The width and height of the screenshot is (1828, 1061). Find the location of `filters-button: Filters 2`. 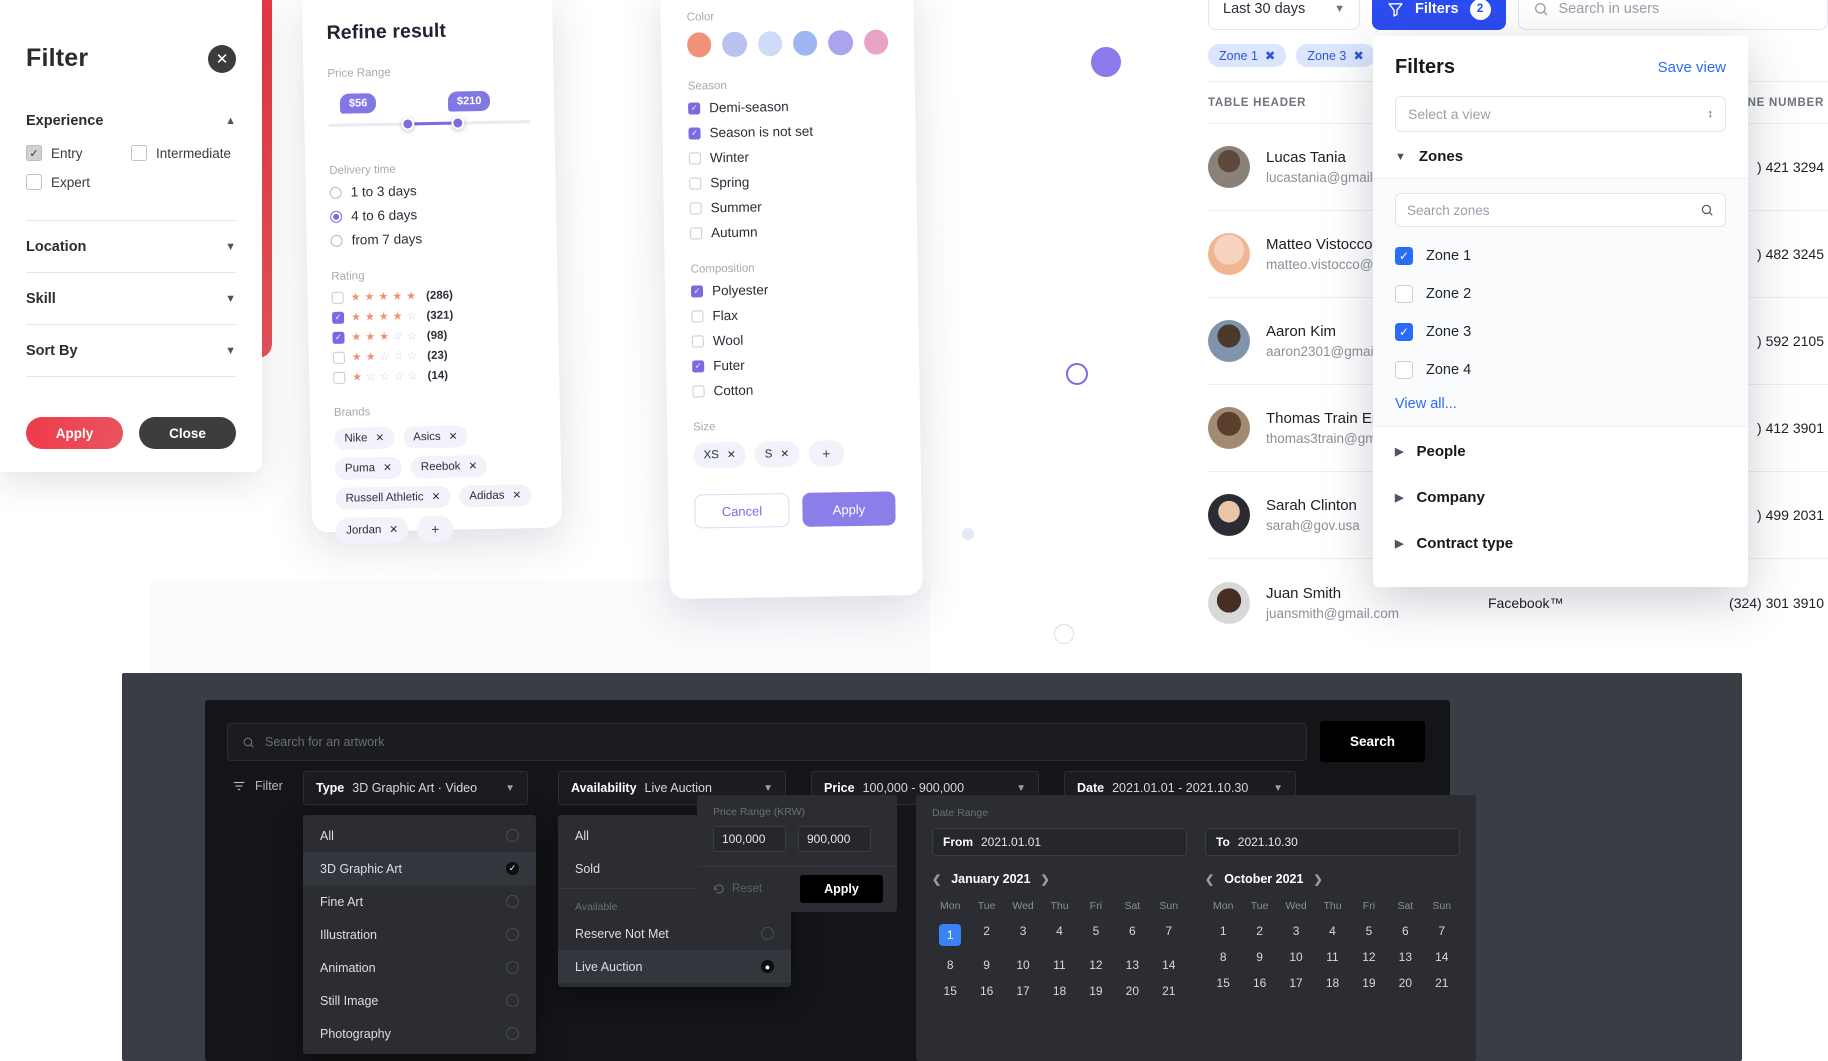

filters-button: Filters 2 is located at coordinates (1439, 15).